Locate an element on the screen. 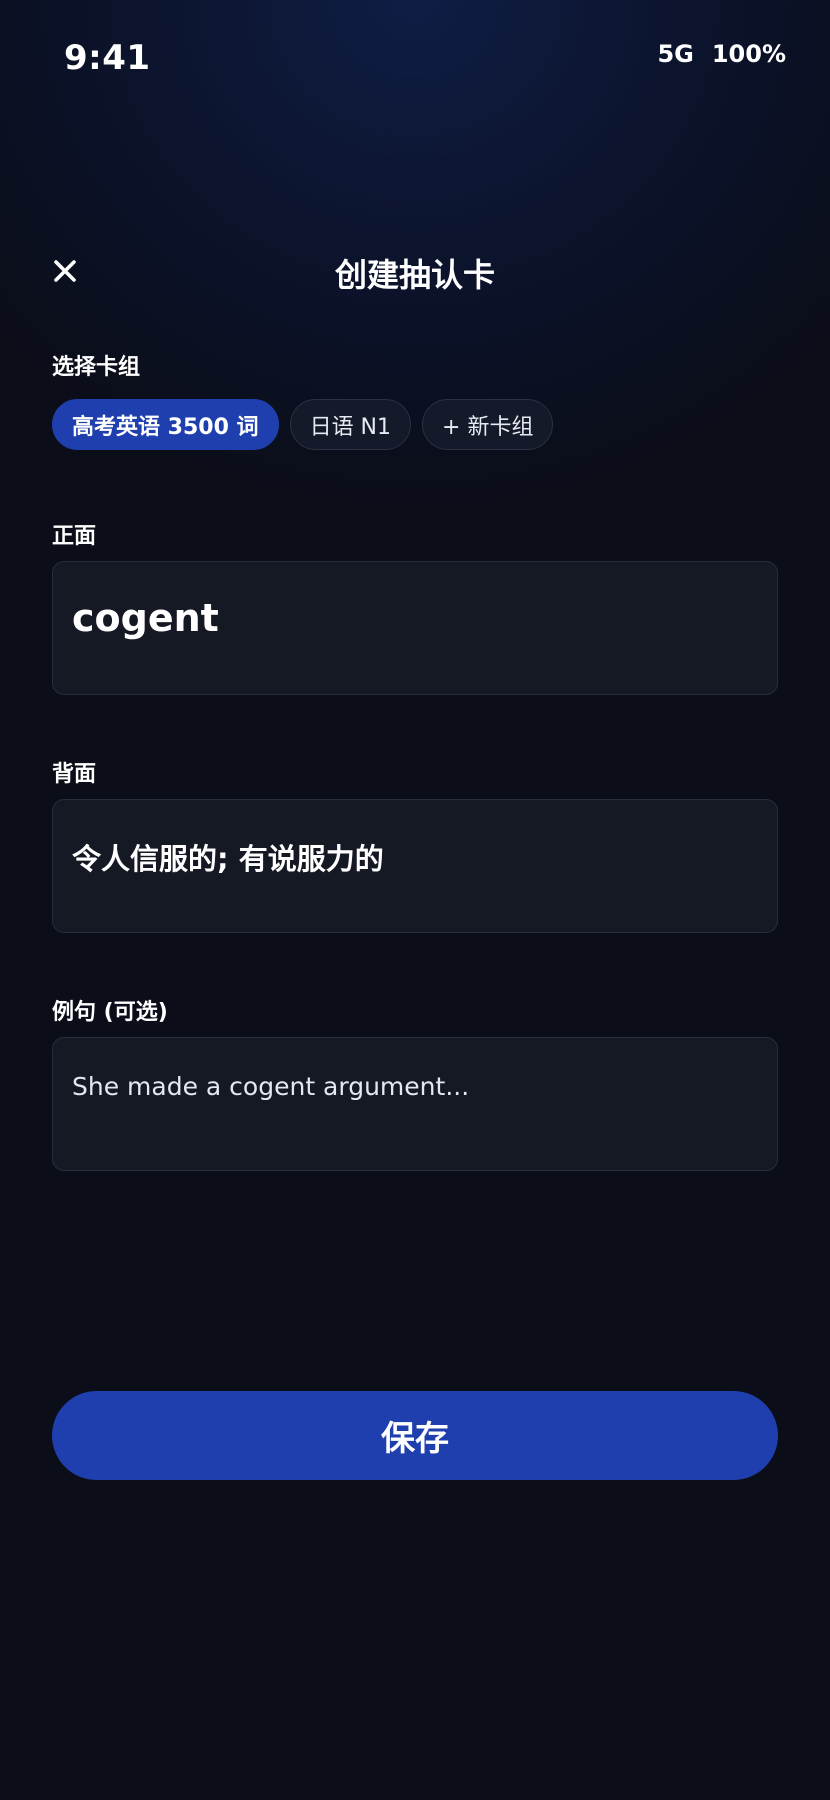 Image resolution: width=830 pixels, height=1800 pixels. back-field-value: 令人信服的; 有说服力的 is located at coordinates (228, 859).